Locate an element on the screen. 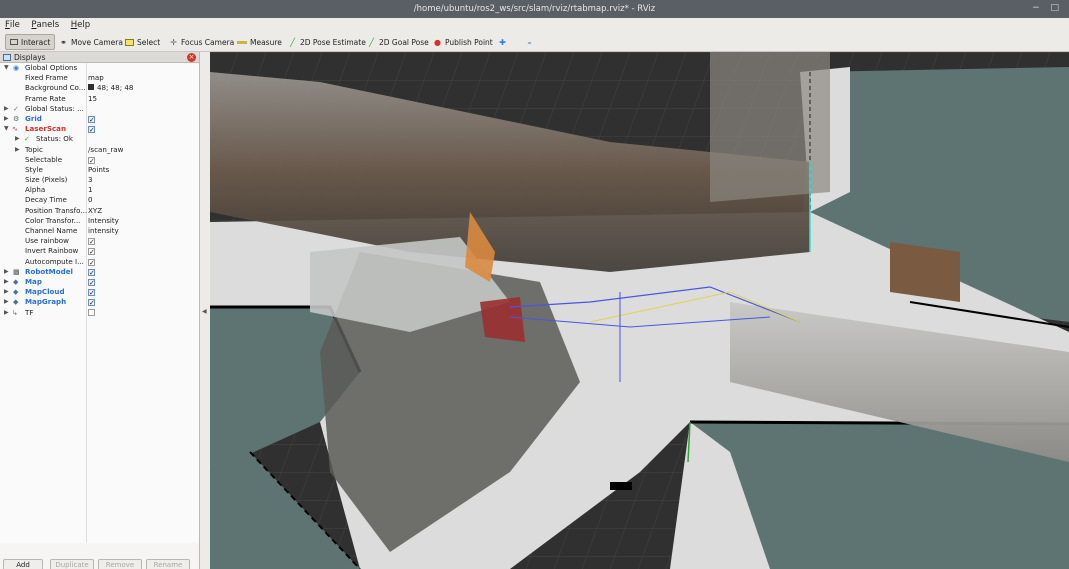 This screenshot has height=569, width=1069. prop-size: Size (Pixels) 3 is located at coordinates (99, 180).